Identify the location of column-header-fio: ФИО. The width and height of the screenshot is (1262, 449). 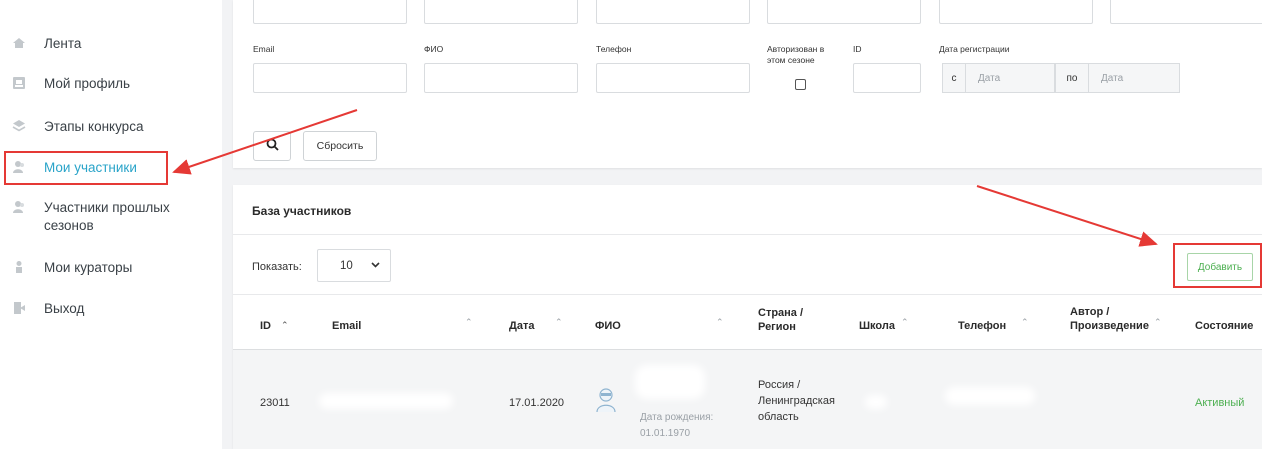
(608, 326).